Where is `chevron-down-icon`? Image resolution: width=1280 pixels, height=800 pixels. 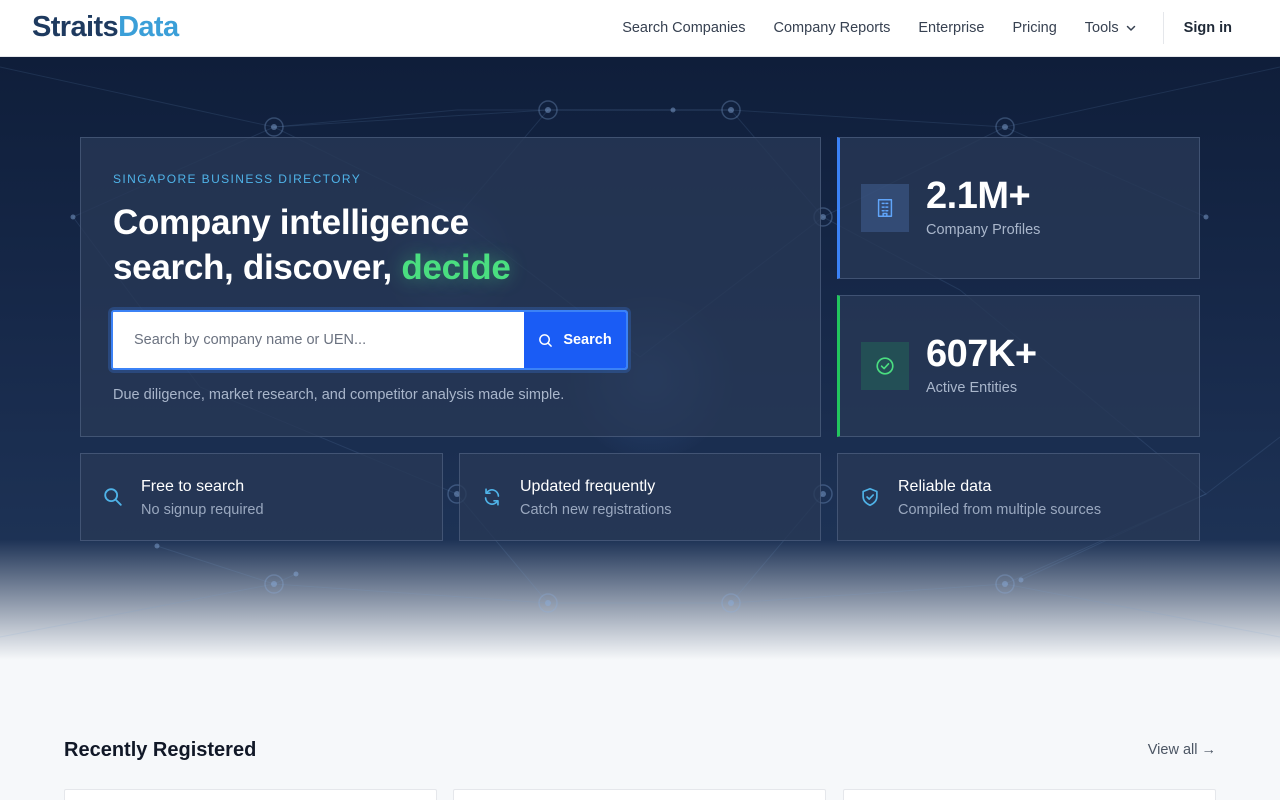 chevron-down-icon is located at coordinates (1130, 28).